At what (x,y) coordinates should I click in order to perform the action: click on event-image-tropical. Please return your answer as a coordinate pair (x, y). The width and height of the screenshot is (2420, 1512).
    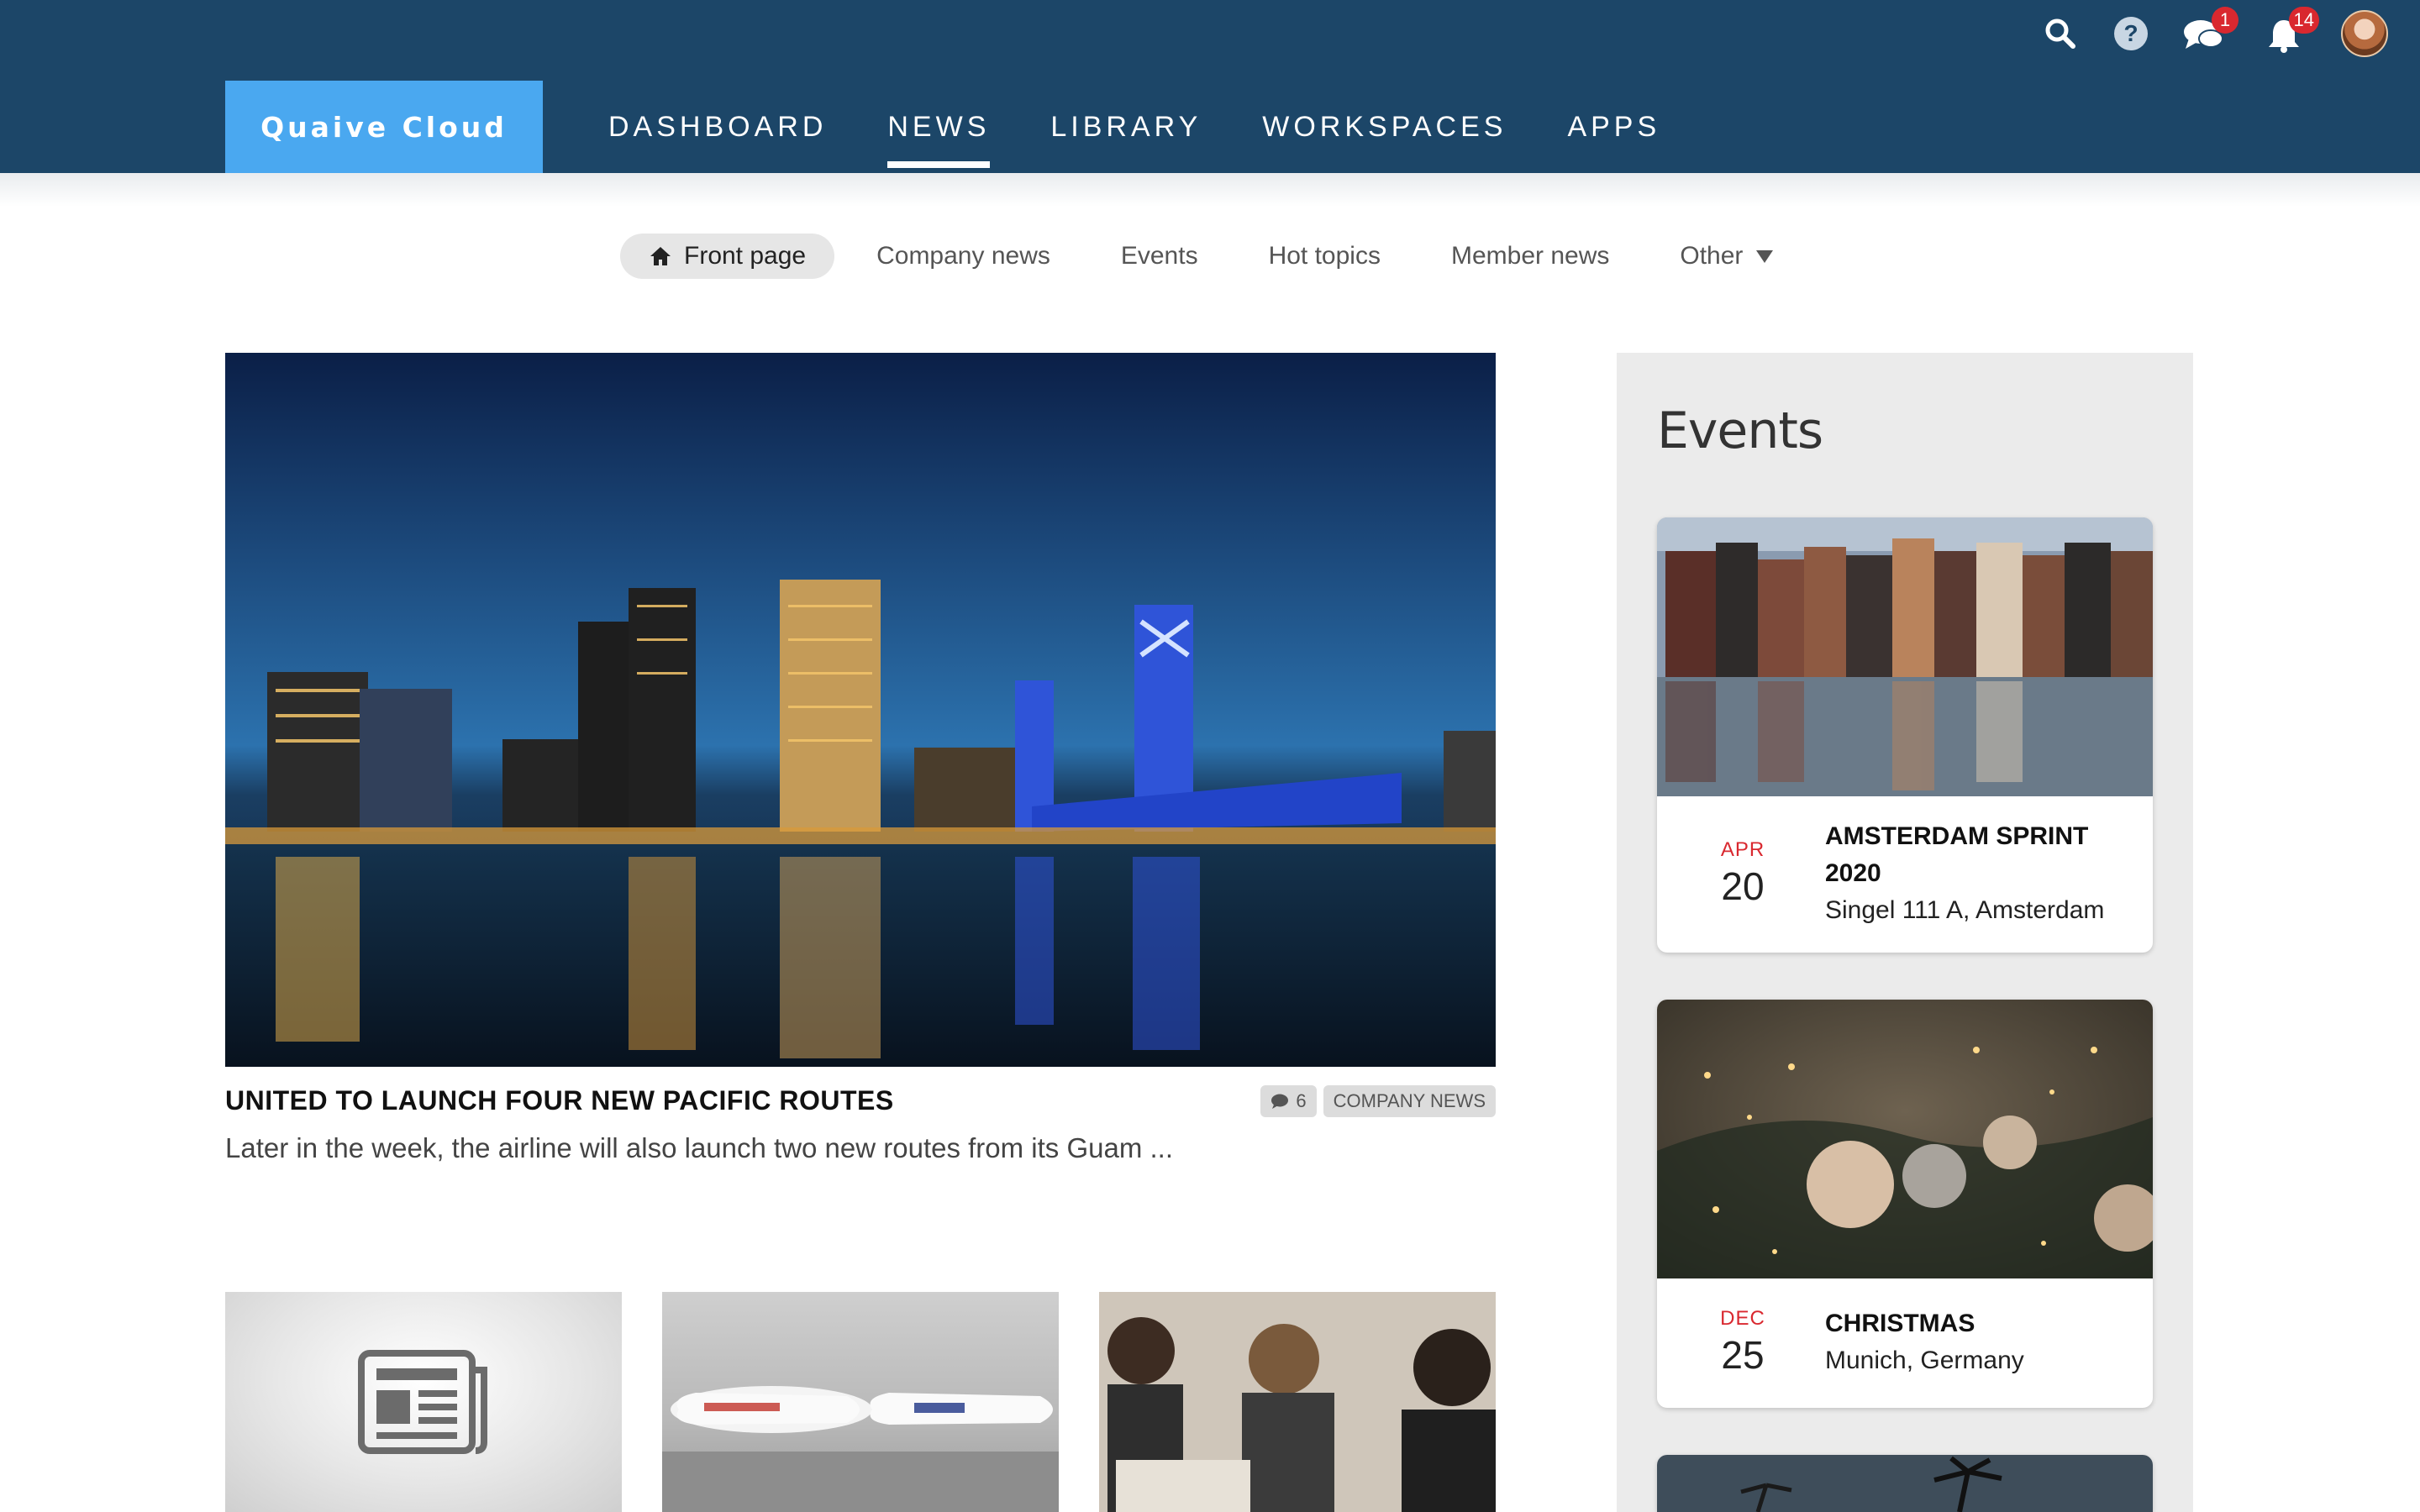
    Looking at the image, I should click on (1905, 1483).